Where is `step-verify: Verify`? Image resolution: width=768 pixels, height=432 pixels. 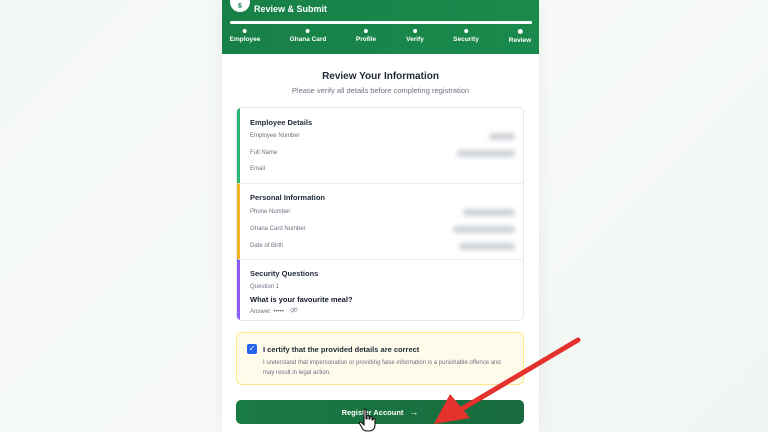
step-verify: Verify is located at coordinates (415, 36).